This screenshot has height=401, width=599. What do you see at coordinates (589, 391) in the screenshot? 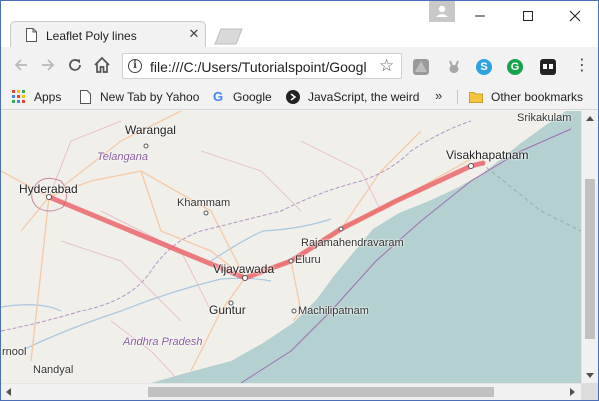
I see `scrollbar-corner` at bounding box center [589, 391].